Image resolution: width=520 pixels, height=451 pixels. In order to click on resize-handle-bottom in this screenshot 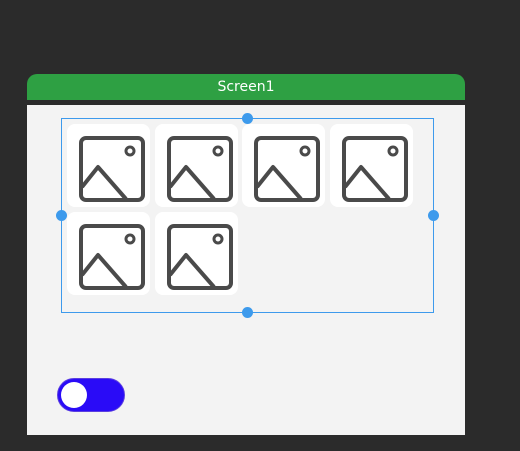, I will do `click(247, 312)`.